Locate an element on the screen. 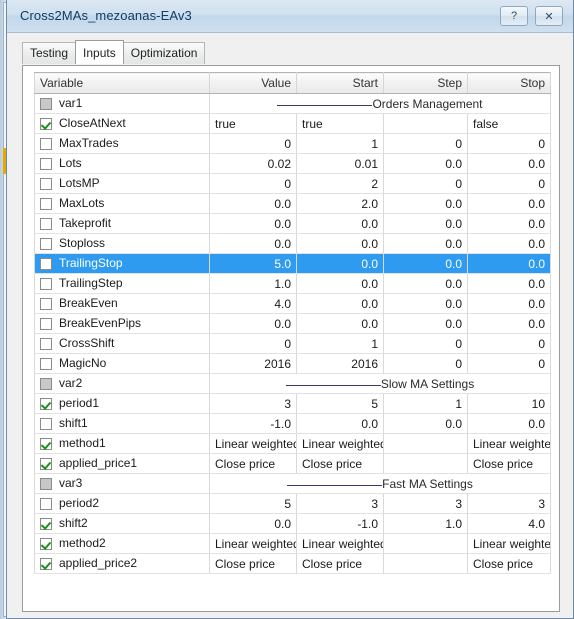  table-row: shift1 -1.0 0.0 0.0 0.0 is located at coordinates (292, 423).